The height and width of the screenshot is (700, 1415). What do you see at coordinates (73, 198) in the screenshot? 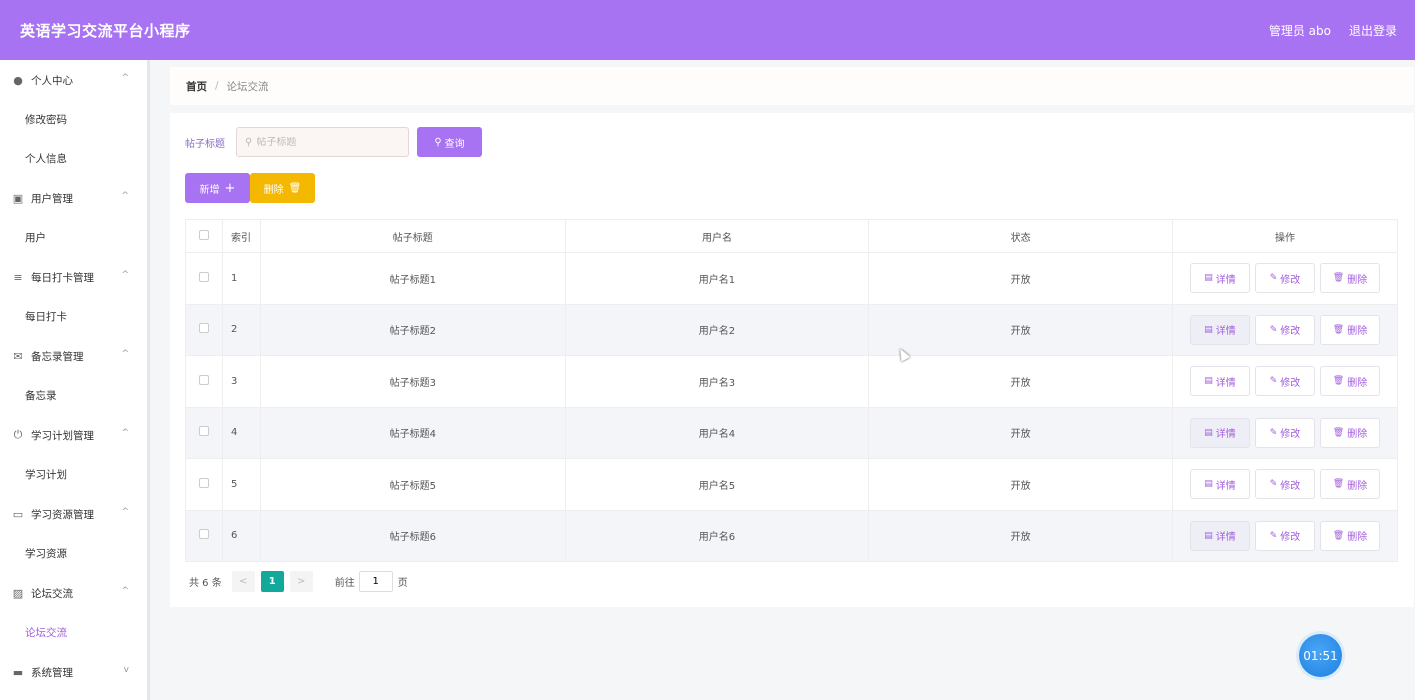
I see `sidebar-group-title: ▣ 用户管理 ^` at bounding box center [73, 198].